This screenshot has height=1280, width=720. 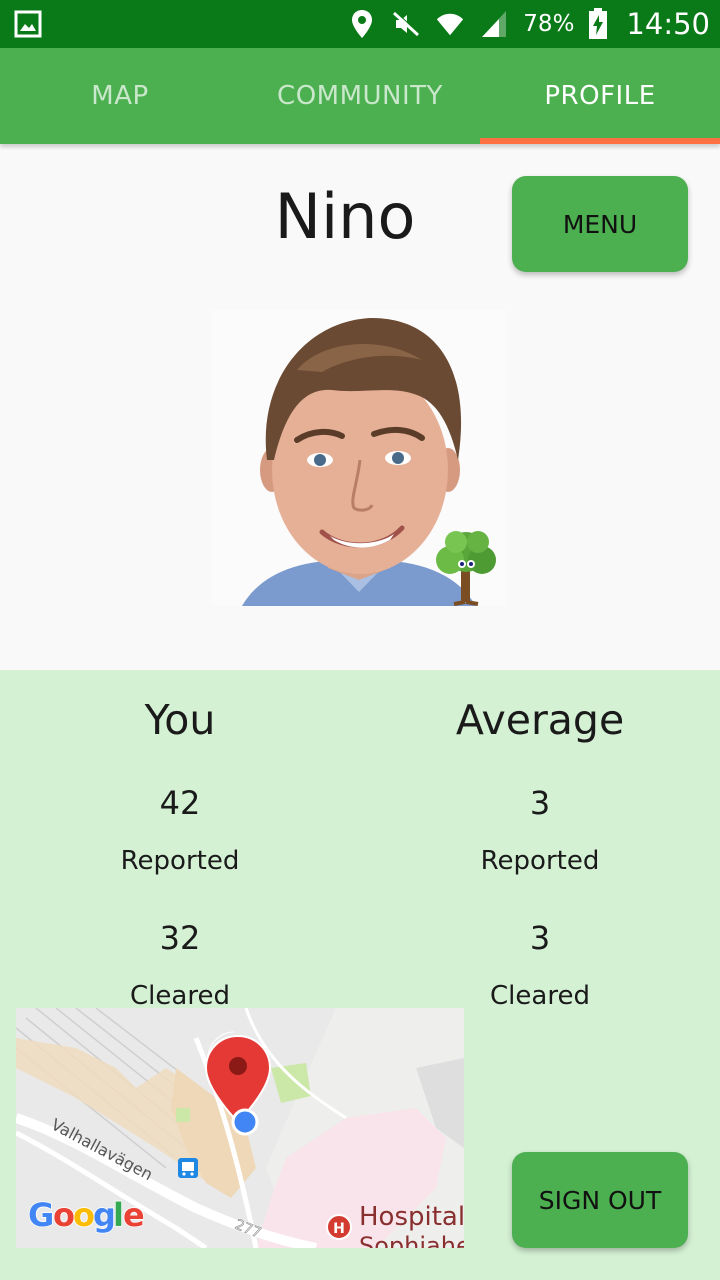 I want to click on battery-charging-icon, so click(x=598, y=23).